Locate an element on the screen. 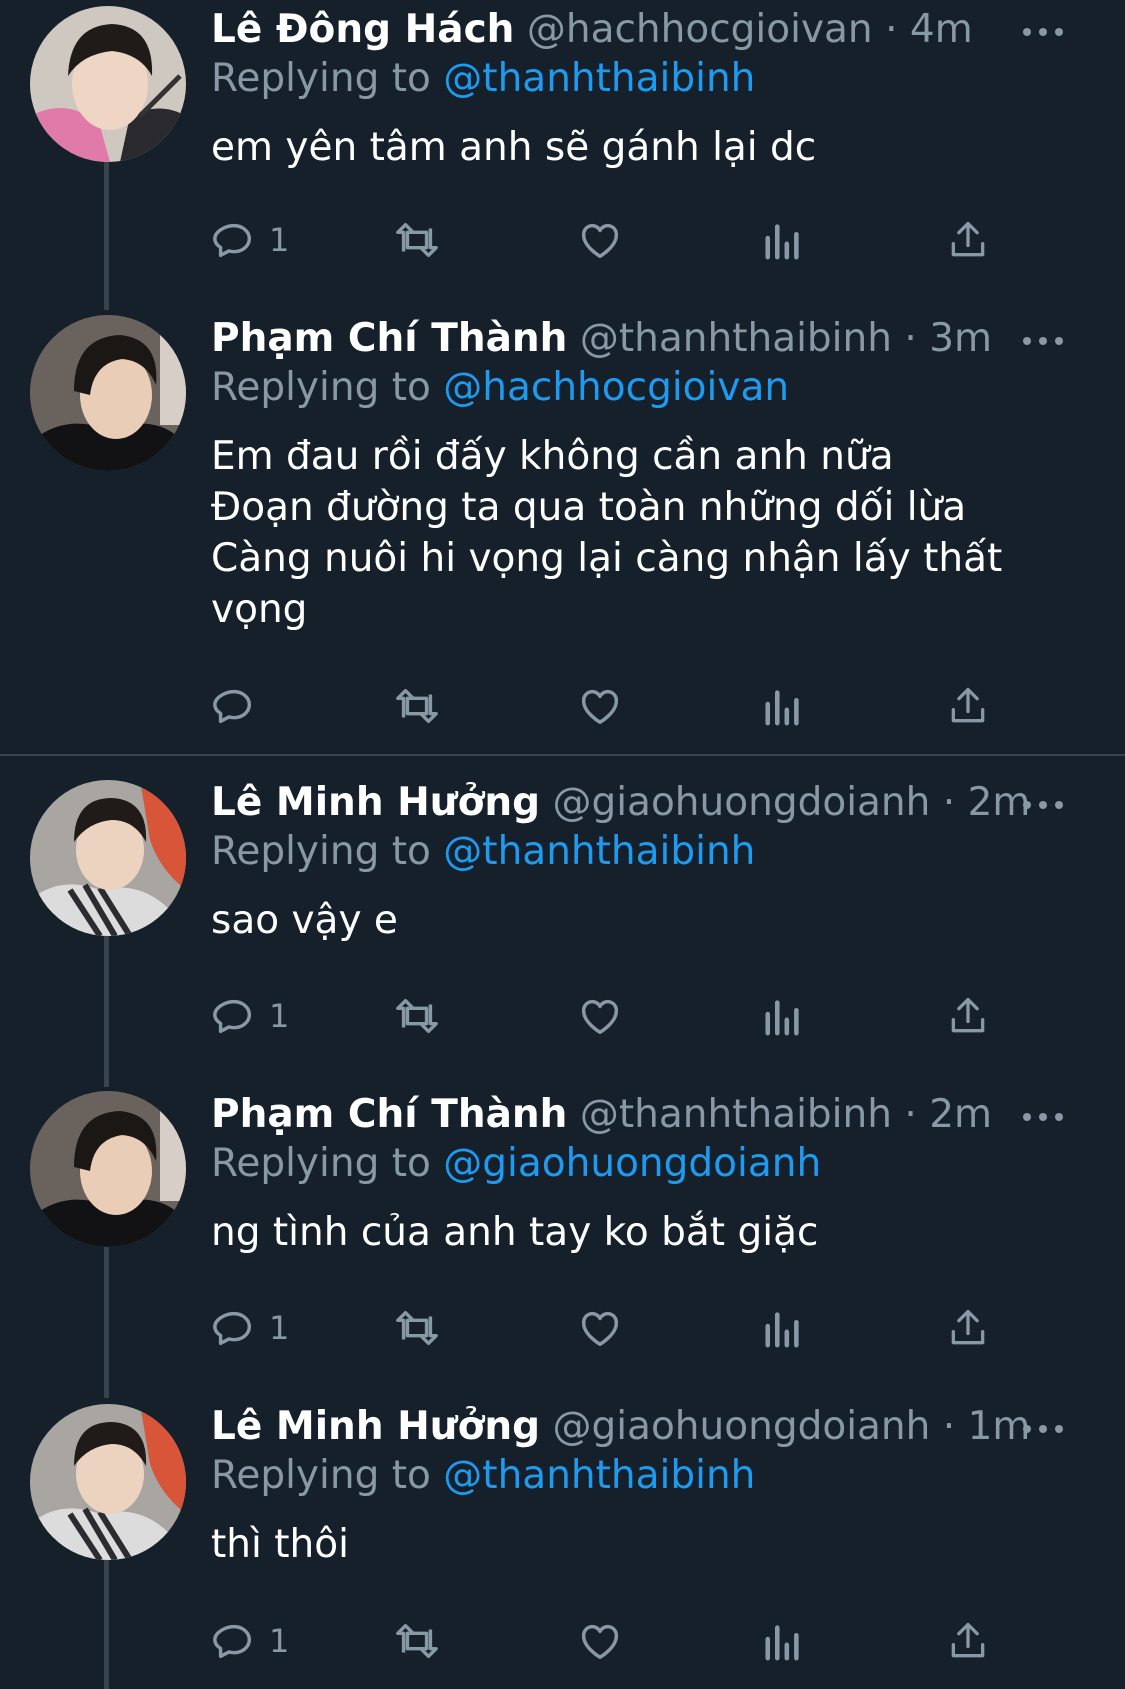 This screenshot has height=1689, width=1125. timestamp: 3m is located at coordinates (960, 338).